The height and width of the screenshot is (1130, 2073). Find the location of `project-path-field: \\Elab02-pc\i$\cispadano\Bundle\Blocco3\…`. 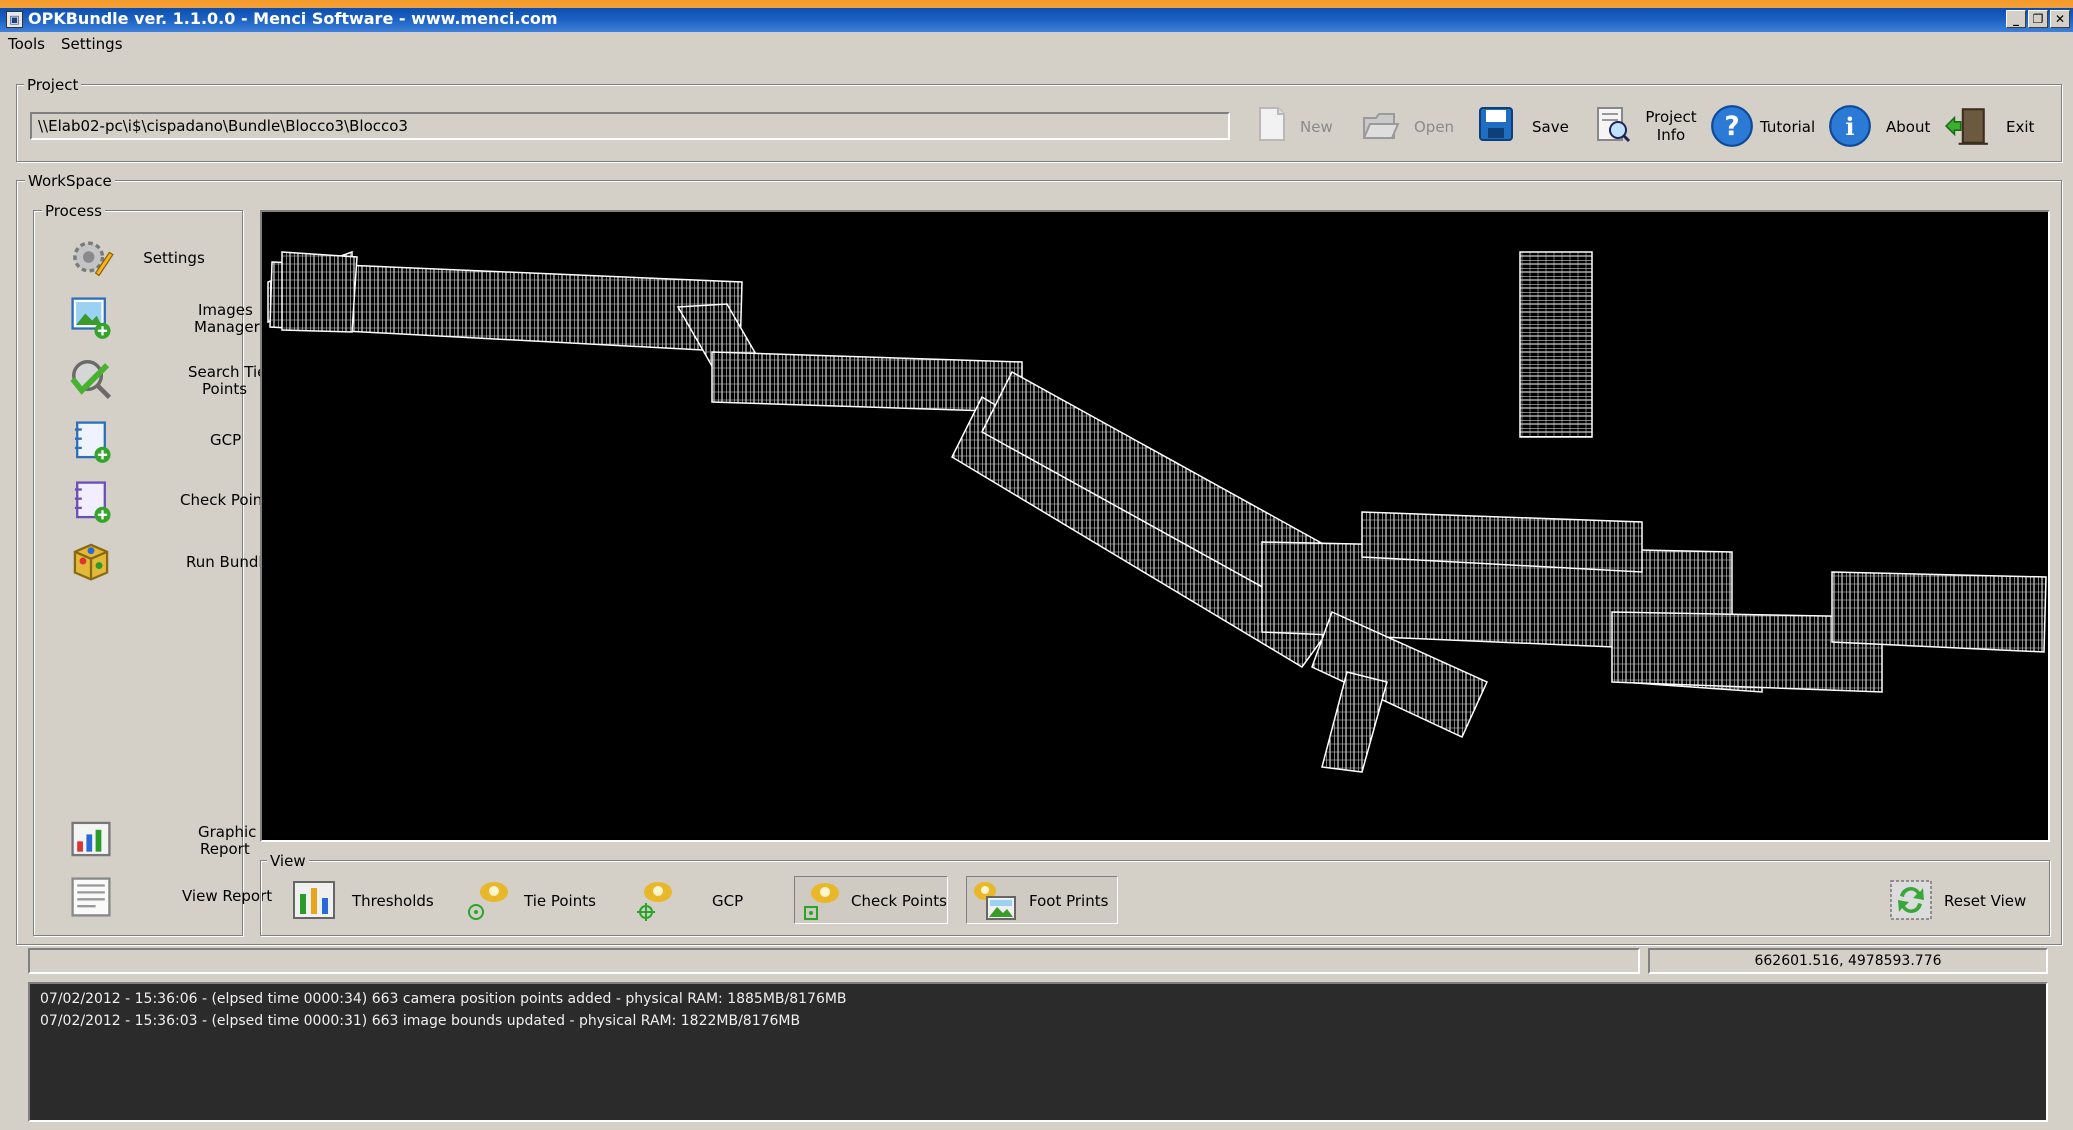

project-path-field: \\Elab02-pc\i$\cispadano\Bundle\Blocco3\… is located at coordinates (630, 126).